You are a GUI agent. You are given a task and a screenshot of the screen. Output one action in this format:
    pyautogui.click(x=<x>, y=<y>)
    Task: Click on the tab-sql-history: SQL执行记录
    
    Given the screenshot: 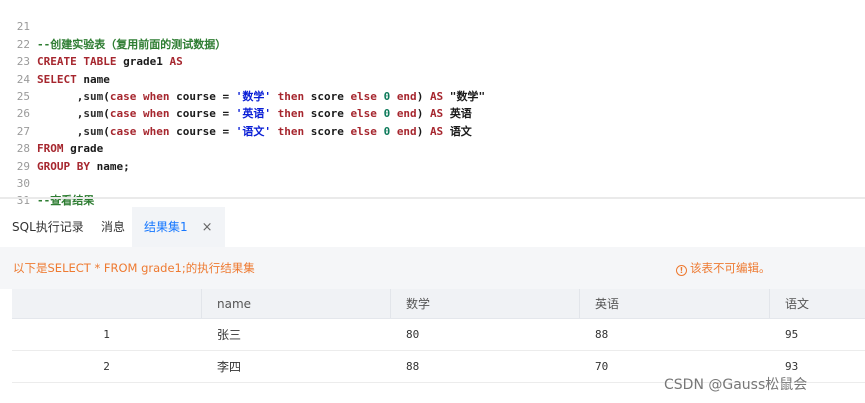 What is the action you would take?
    pyautogui.click(x=48, y=227)
    